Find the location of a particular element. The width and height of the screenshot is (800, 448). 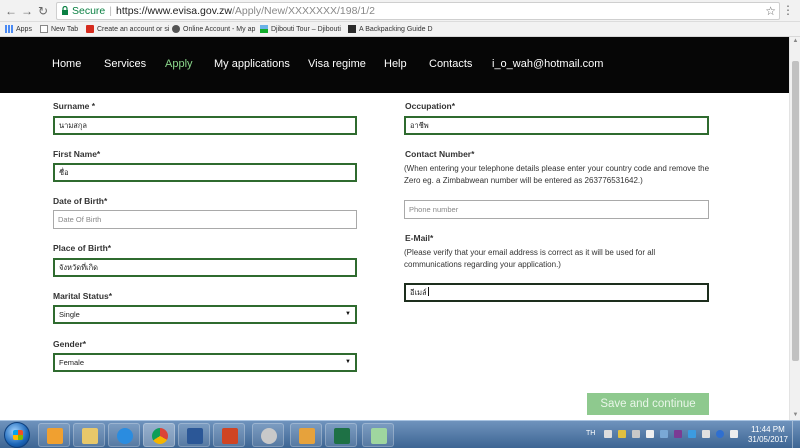

bookmark-label: Djibouti Tour – Djibouti is located at coordinates (306, 29).